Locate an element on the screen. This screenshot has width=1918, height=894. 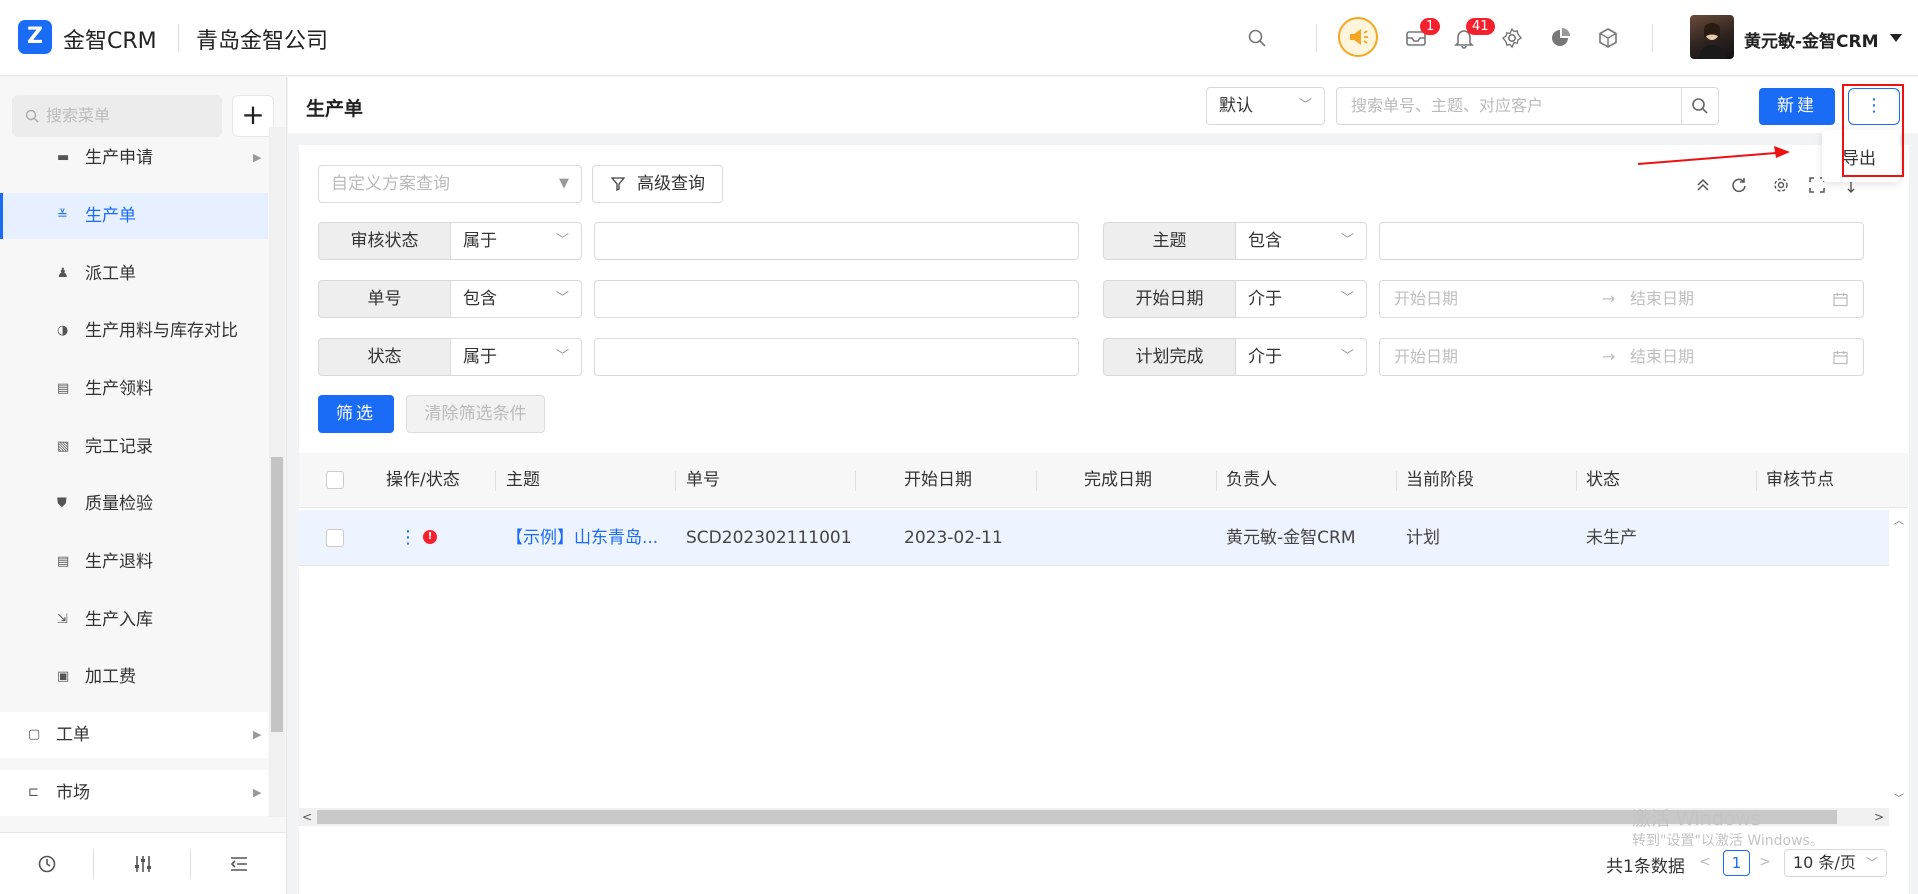
search-button is located at coordinates (1700, 106).